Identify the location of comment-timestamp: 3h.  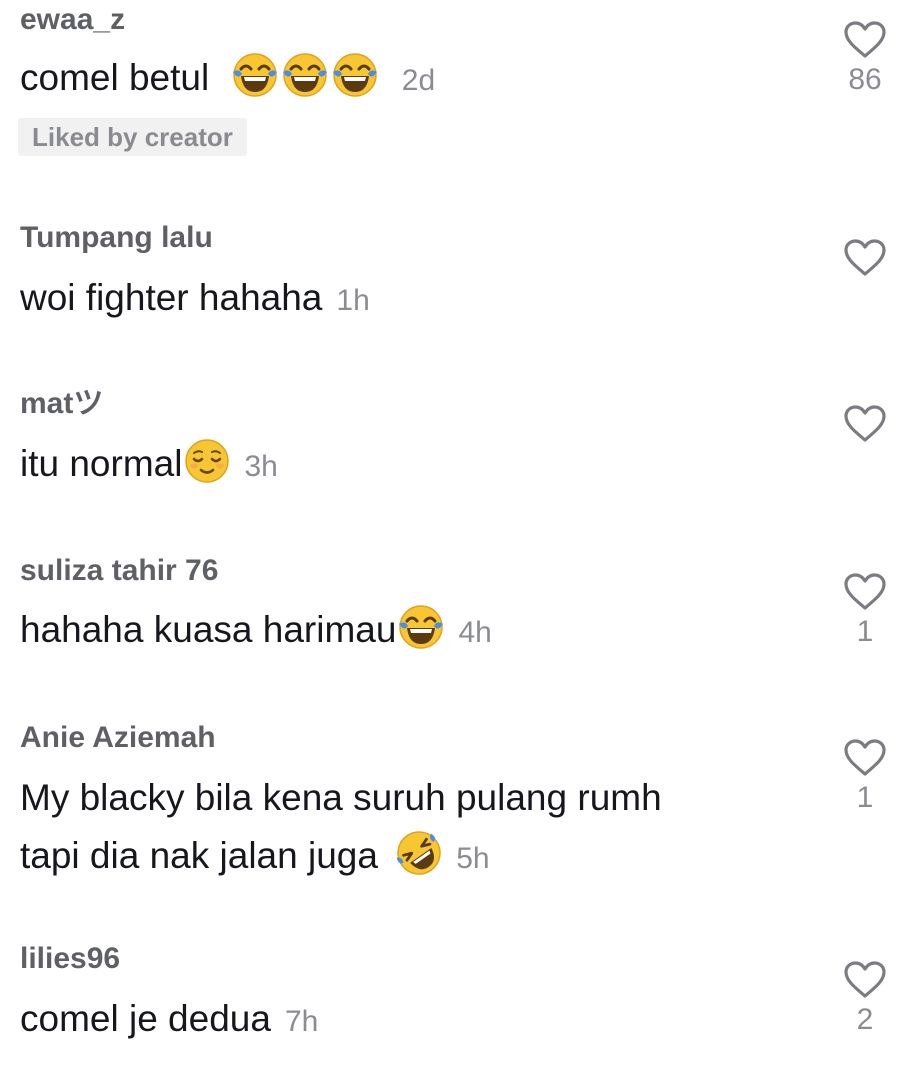
(261, 466).